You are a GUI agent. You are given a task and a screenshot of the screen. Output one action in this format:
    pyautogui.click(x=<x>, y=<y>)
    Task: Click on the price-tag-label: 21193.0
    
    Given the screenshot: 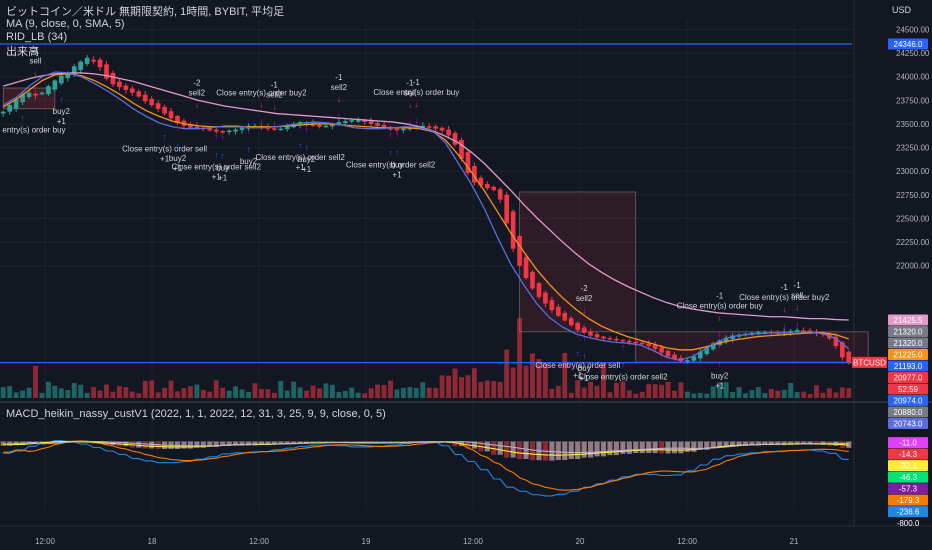 What is the action you would take?
    pyautogui.click(x=908, y=366)
    